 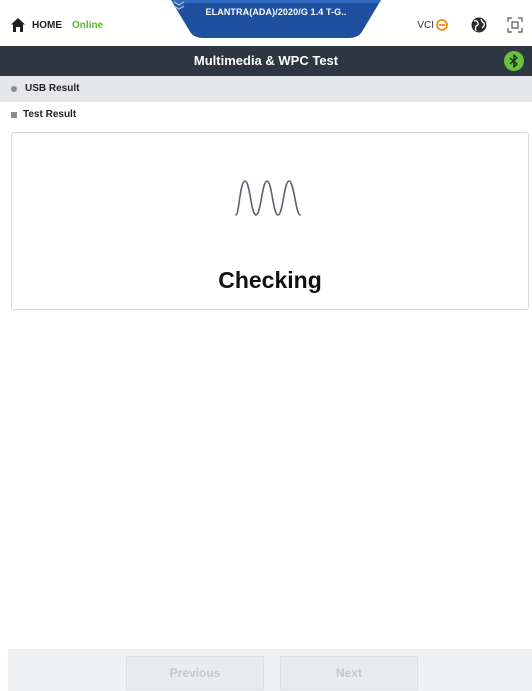 What do you see at coordinates (349, 673) in the screenshot?
I see `next-button: Next` at bounding box center [349, 673].